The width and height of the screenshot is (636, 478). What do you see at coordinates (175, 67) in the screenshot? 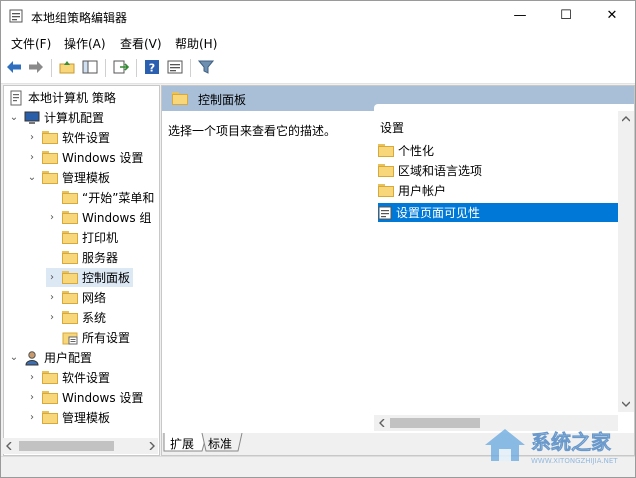
I see `properties-icon` at bounding box center [175, 67].